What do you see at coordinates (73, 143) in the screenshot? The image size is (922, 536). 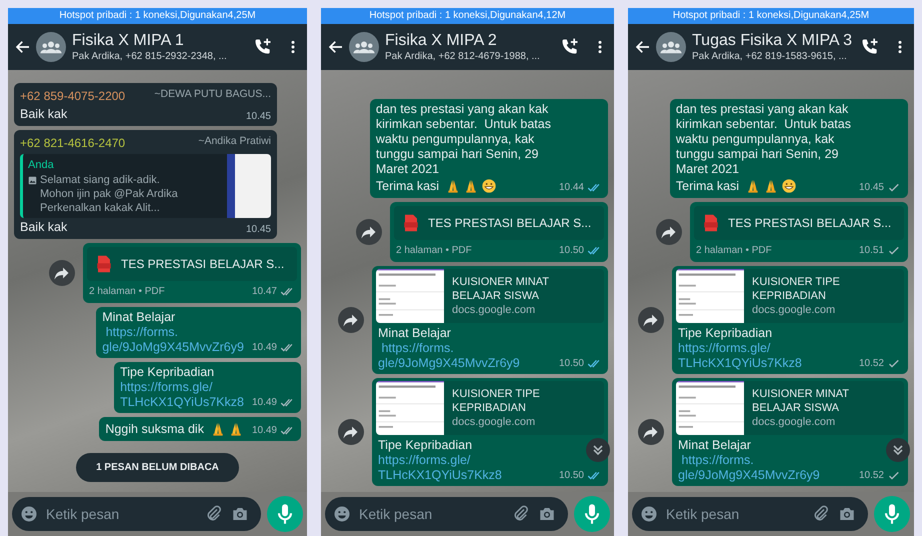 I see `sender-phone: +62 821-4616-2470` at bounding box center [73, 143].